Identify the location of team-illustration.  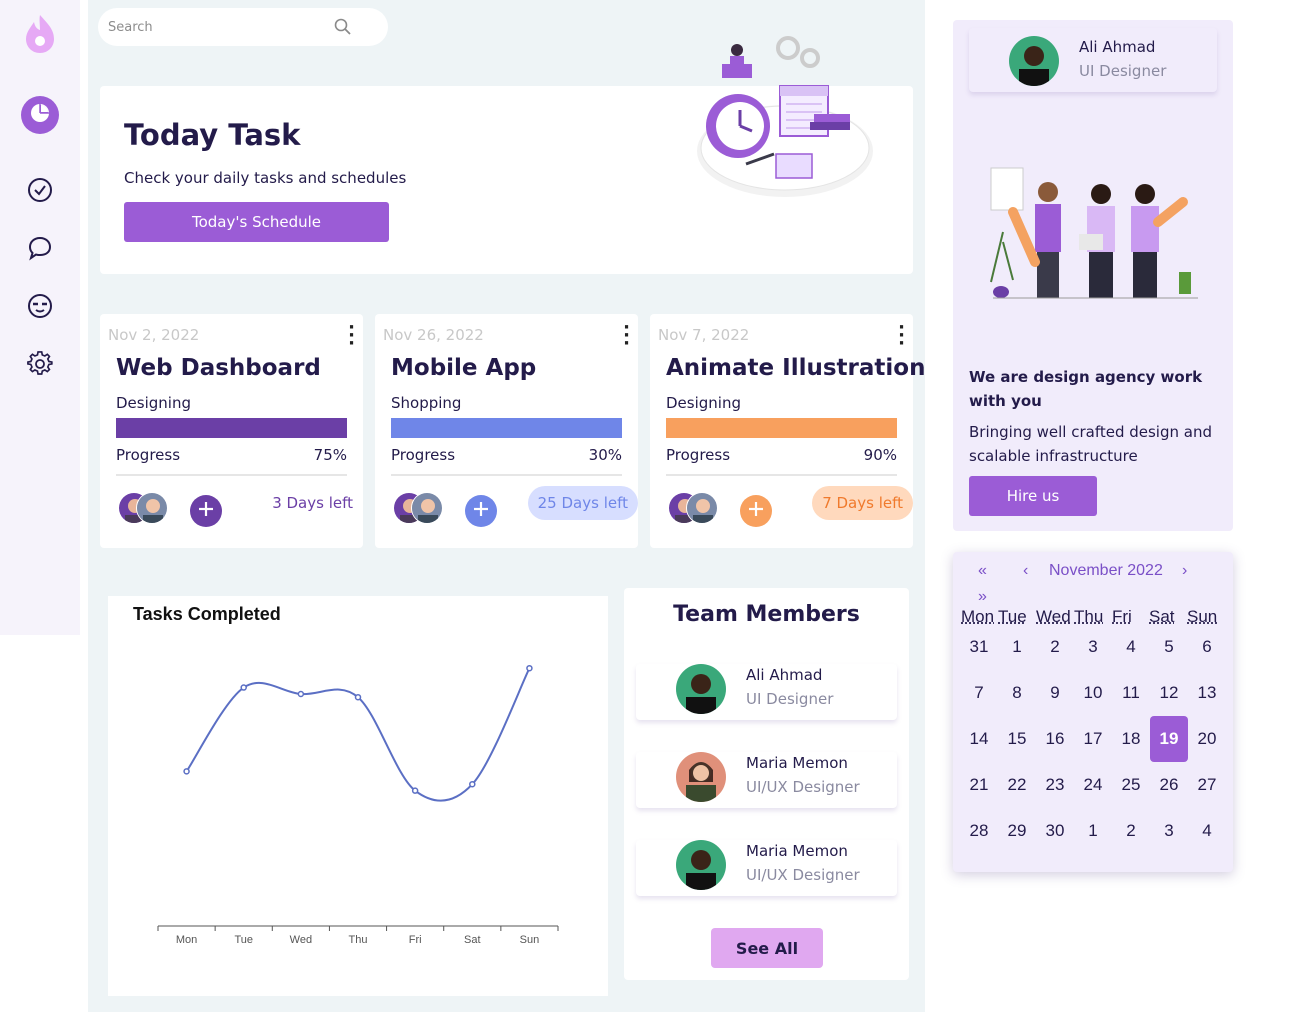
(1093, 229).